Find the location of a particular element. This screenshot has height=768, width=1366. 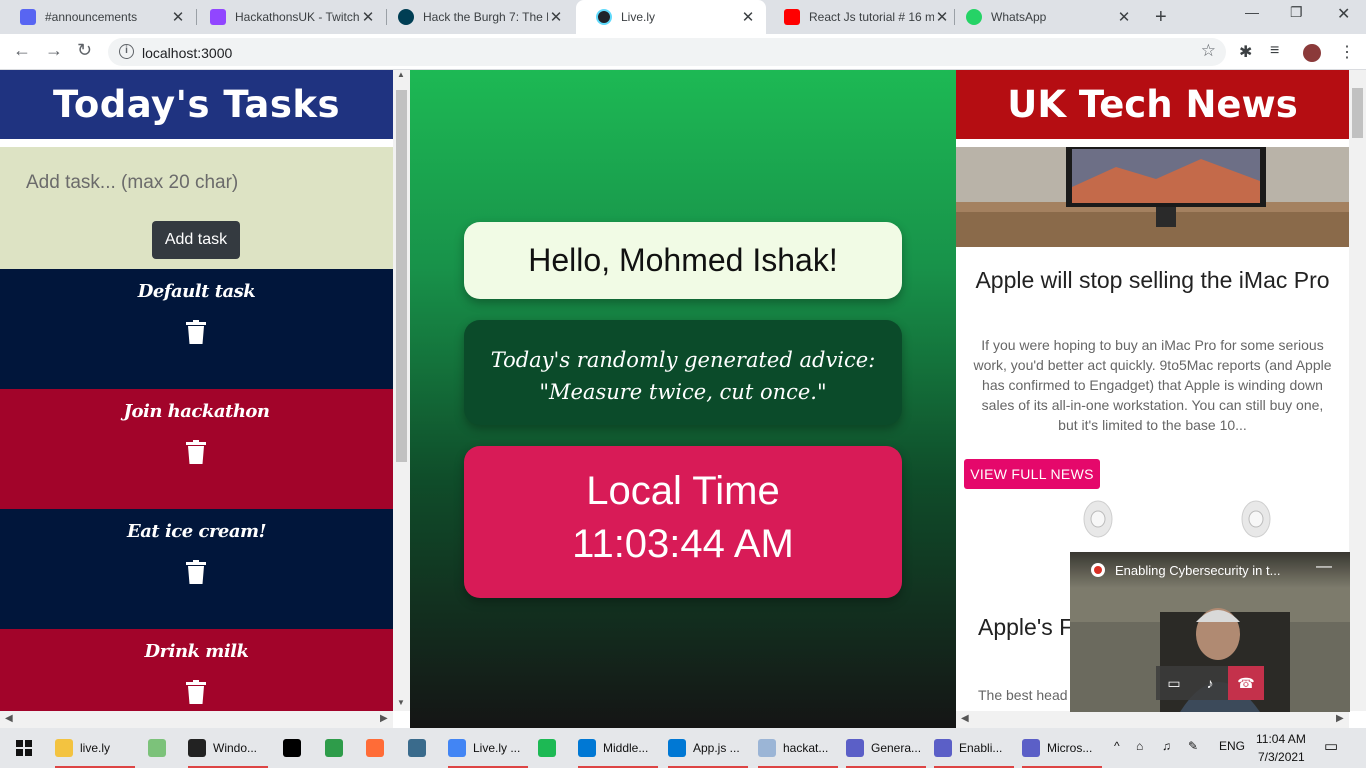

task-input is located at coordinates (195, 183).